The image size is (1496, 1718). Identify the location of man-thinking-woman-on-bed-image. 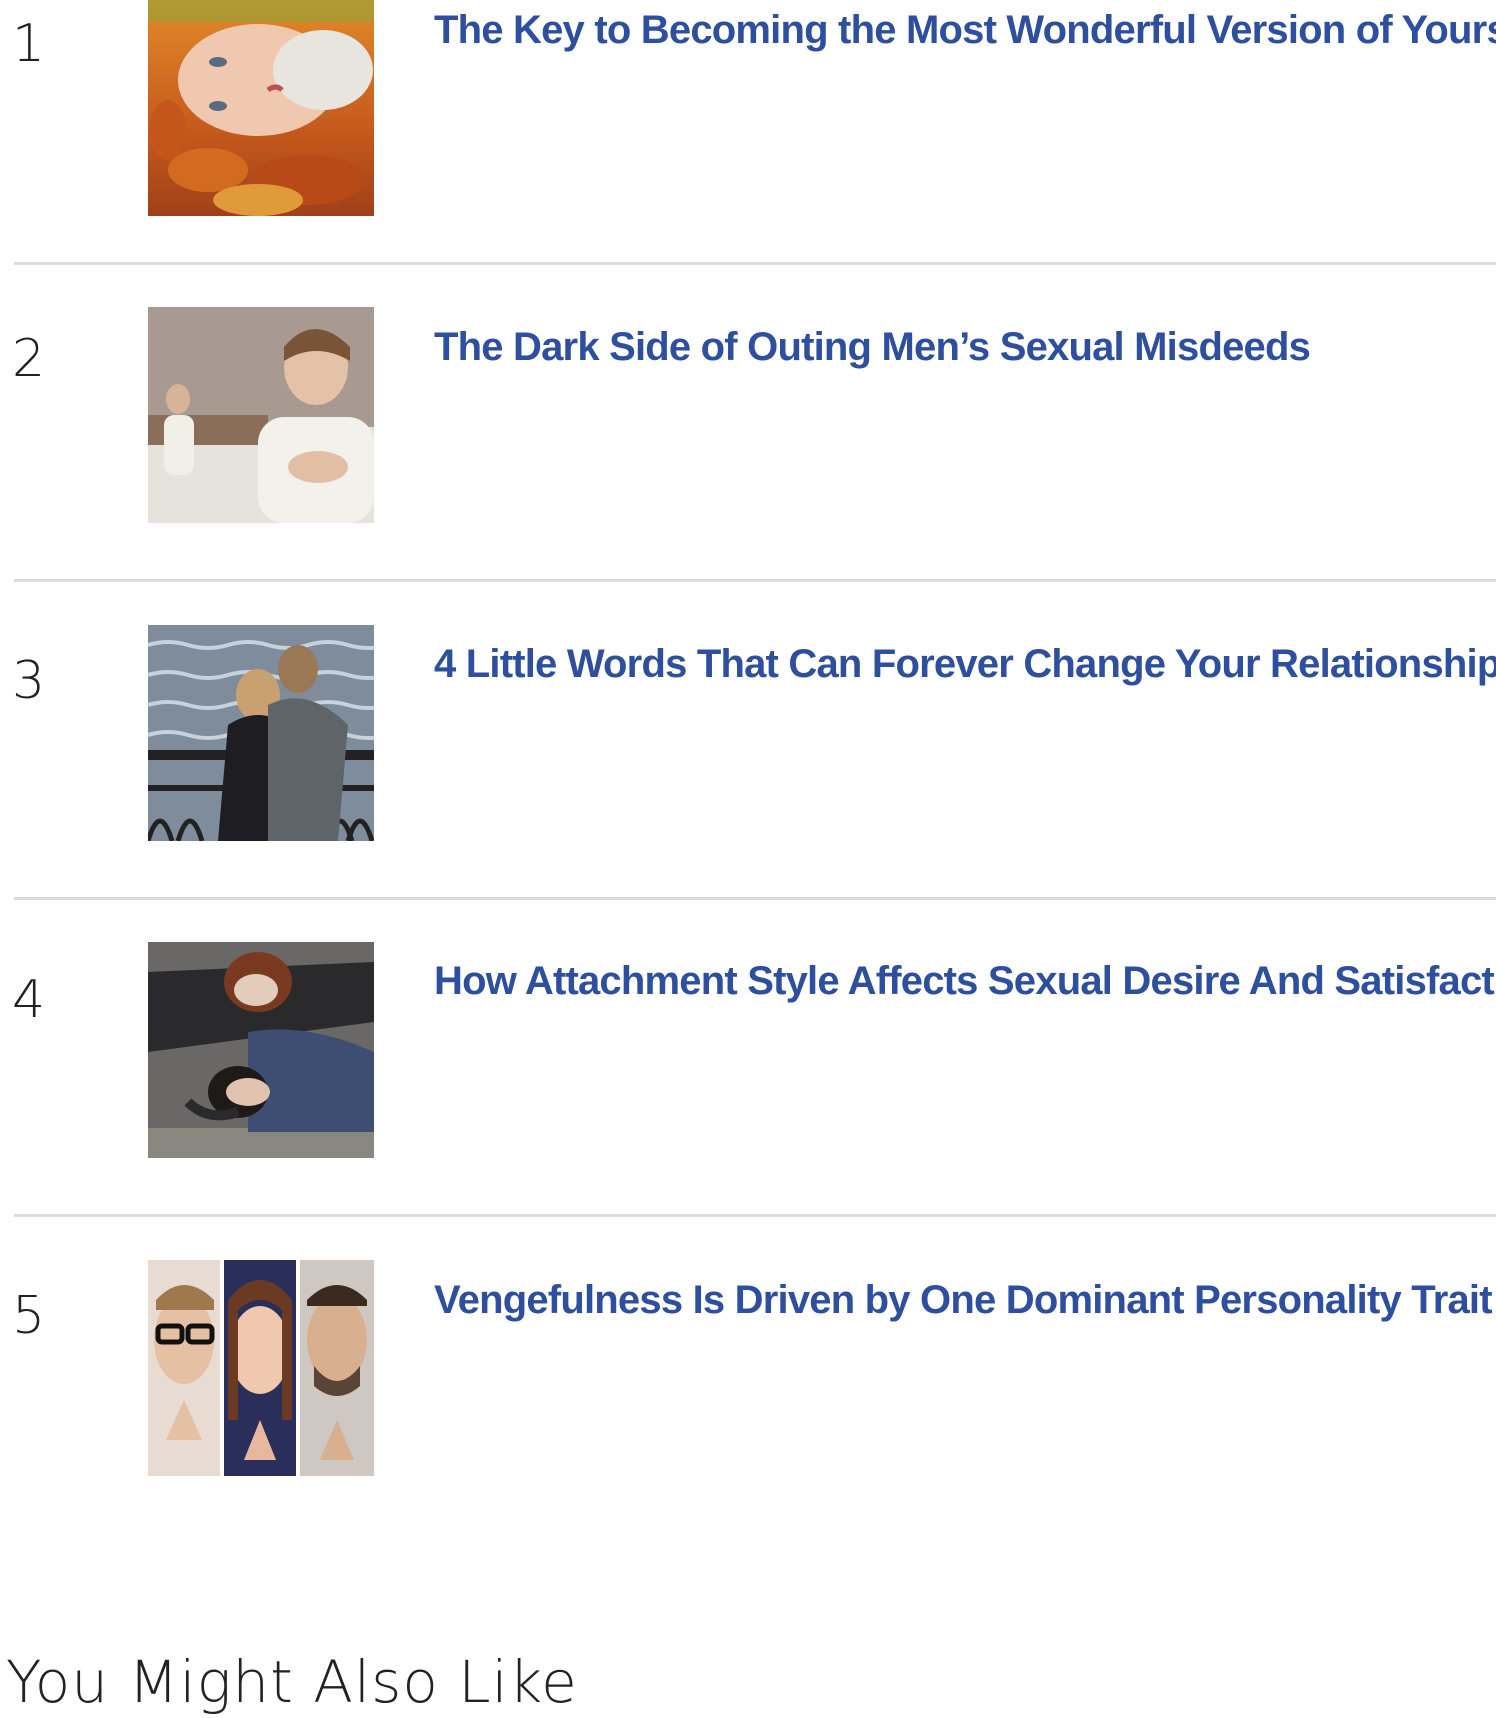
(261, 415).